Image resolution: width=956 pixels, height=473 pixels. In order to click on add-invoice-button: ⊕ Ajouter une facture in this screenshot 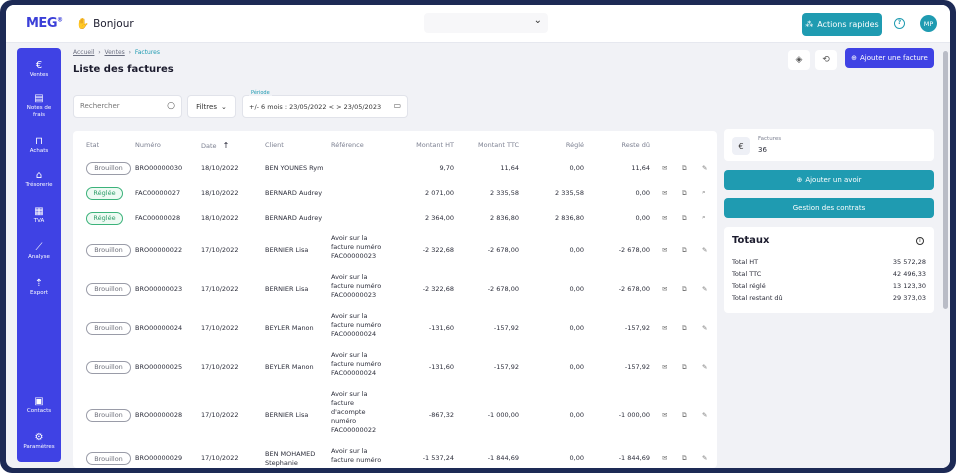, I will do `click(889, 58)`.